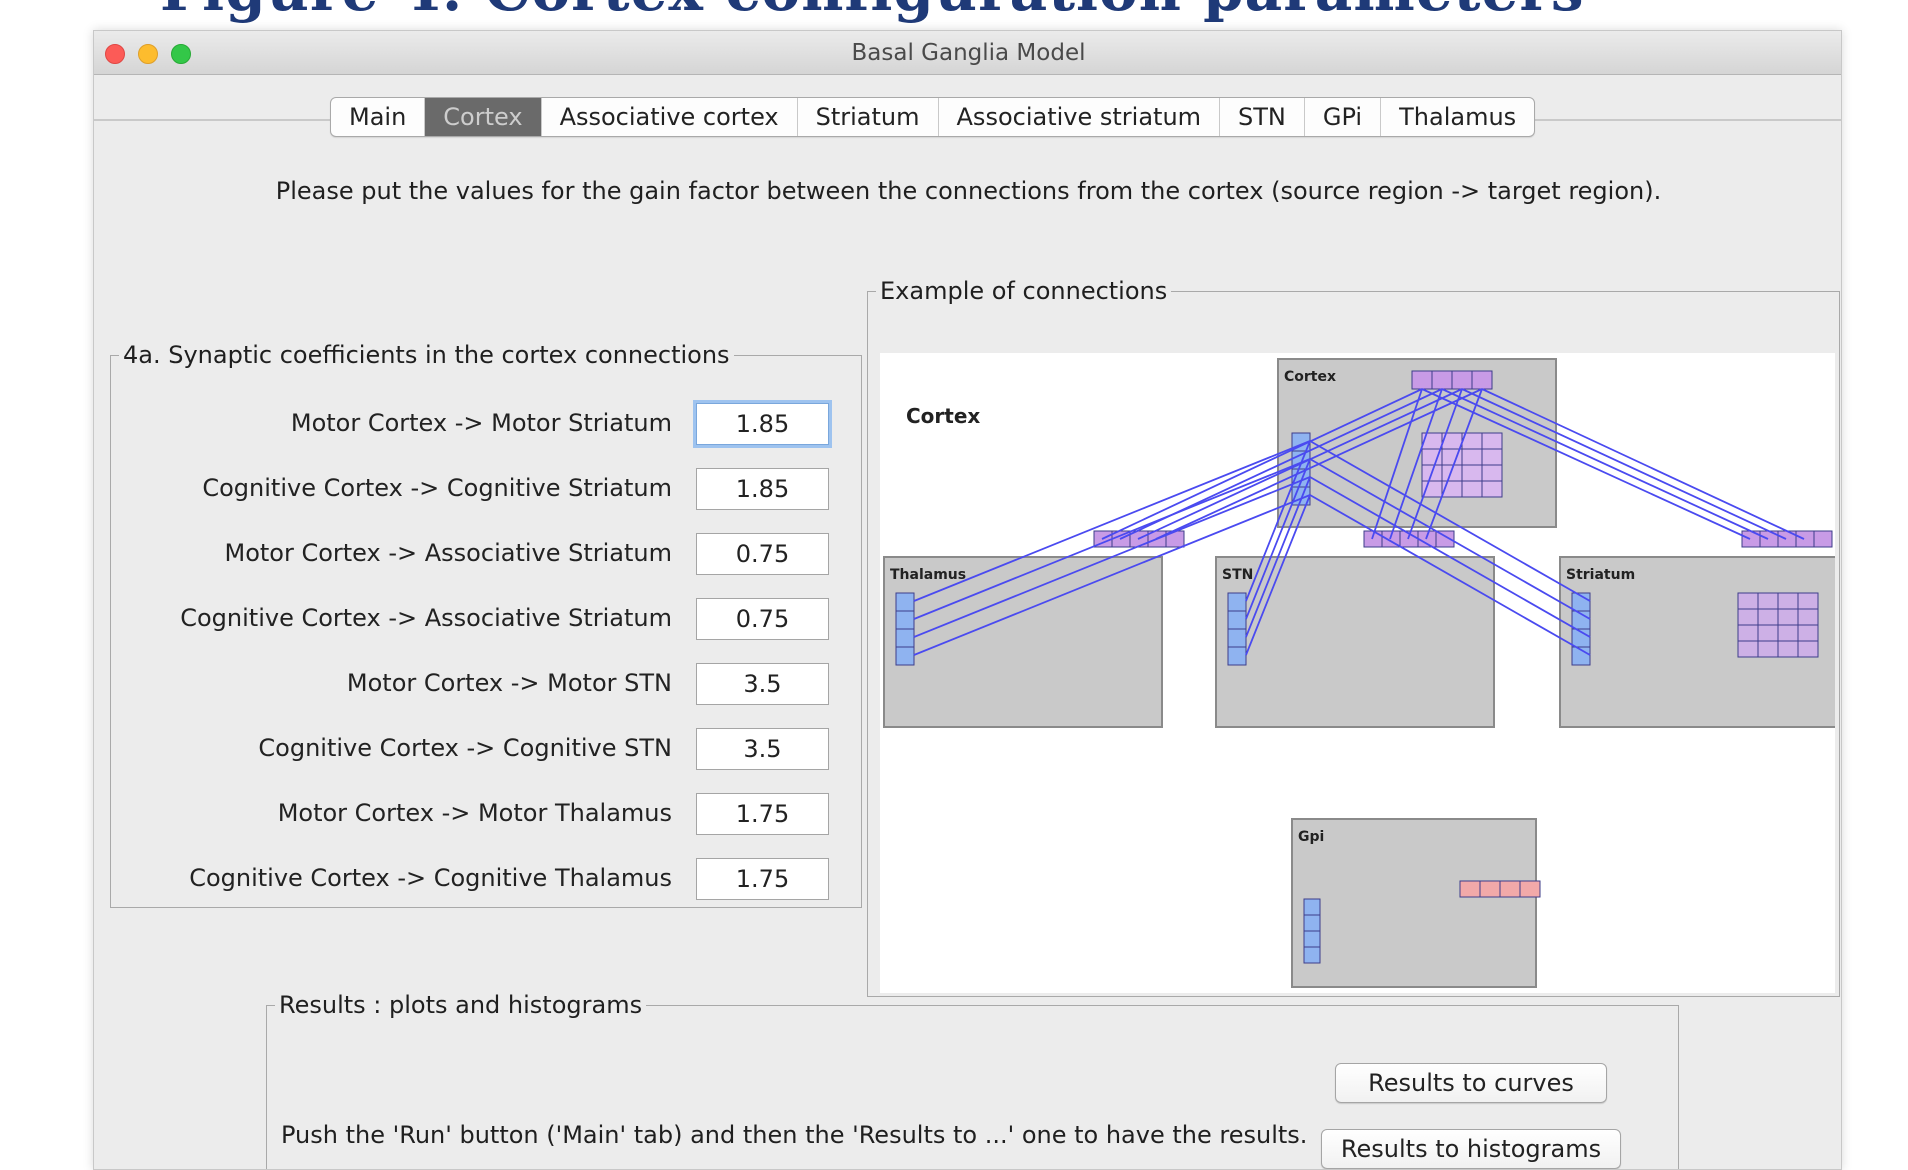 The width and height of the screenshot is (1908, 1170). Describe the element at coordinates (1471, 1149) in the screenshot. I see `results-to-histograms-button: Results to histograms` at that location.